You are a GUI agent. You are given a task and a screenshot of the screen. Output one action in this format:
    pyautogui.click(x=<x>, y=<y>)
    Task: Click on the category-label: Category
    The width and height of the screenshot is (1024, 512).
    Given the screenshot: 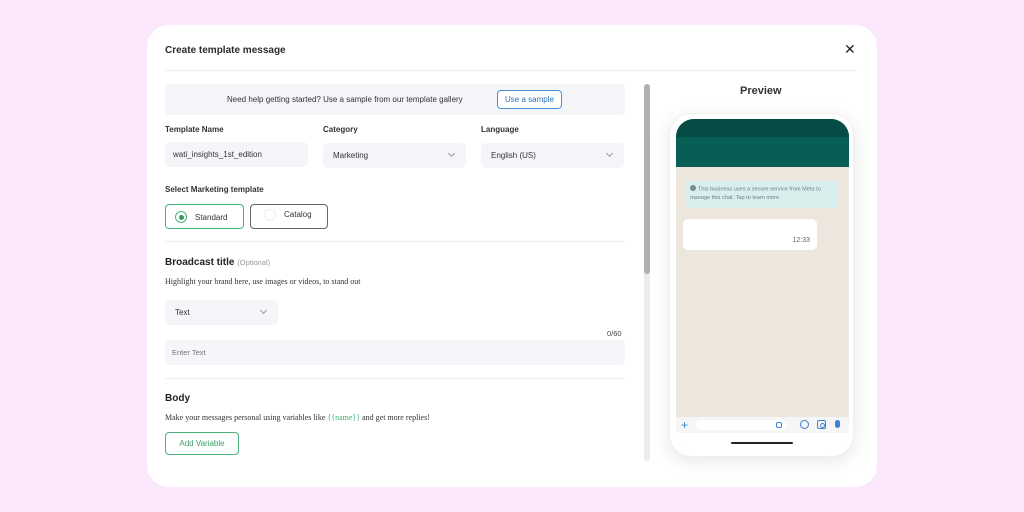 What is the action you would take?
    pyautogui.click(x=340, y=129)
    